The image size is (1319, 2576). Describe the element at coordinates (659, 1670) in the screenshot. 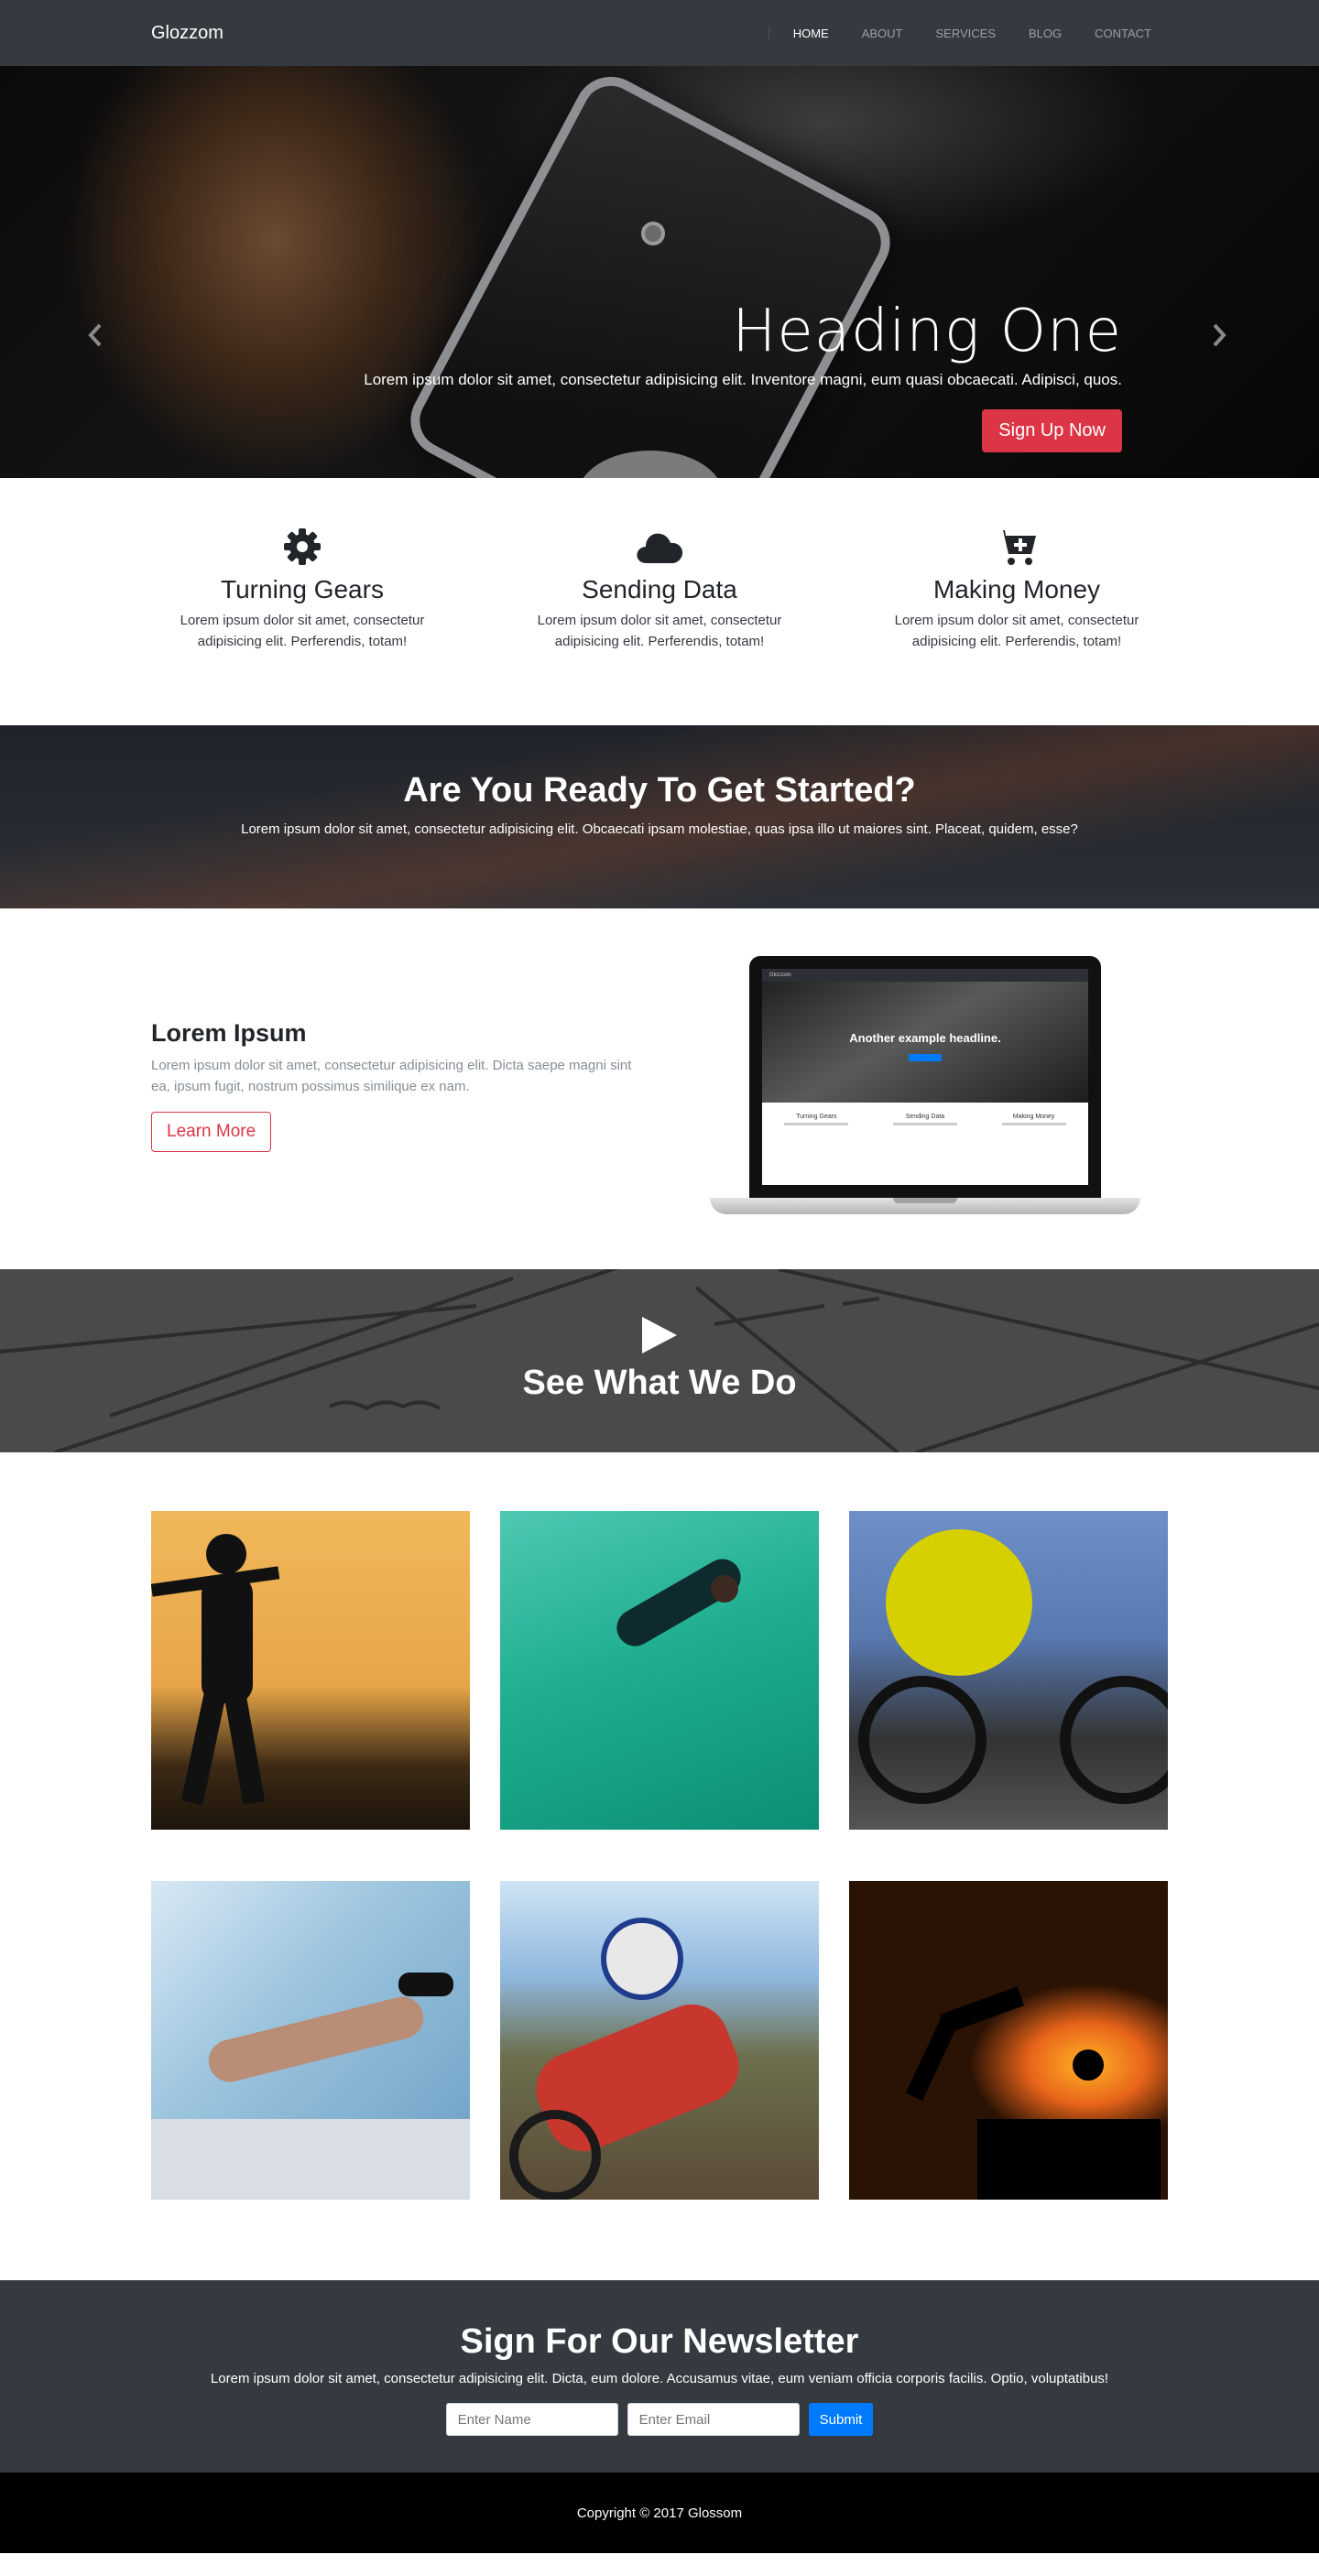

I see `gallery-image-bodyboarder` at that location.